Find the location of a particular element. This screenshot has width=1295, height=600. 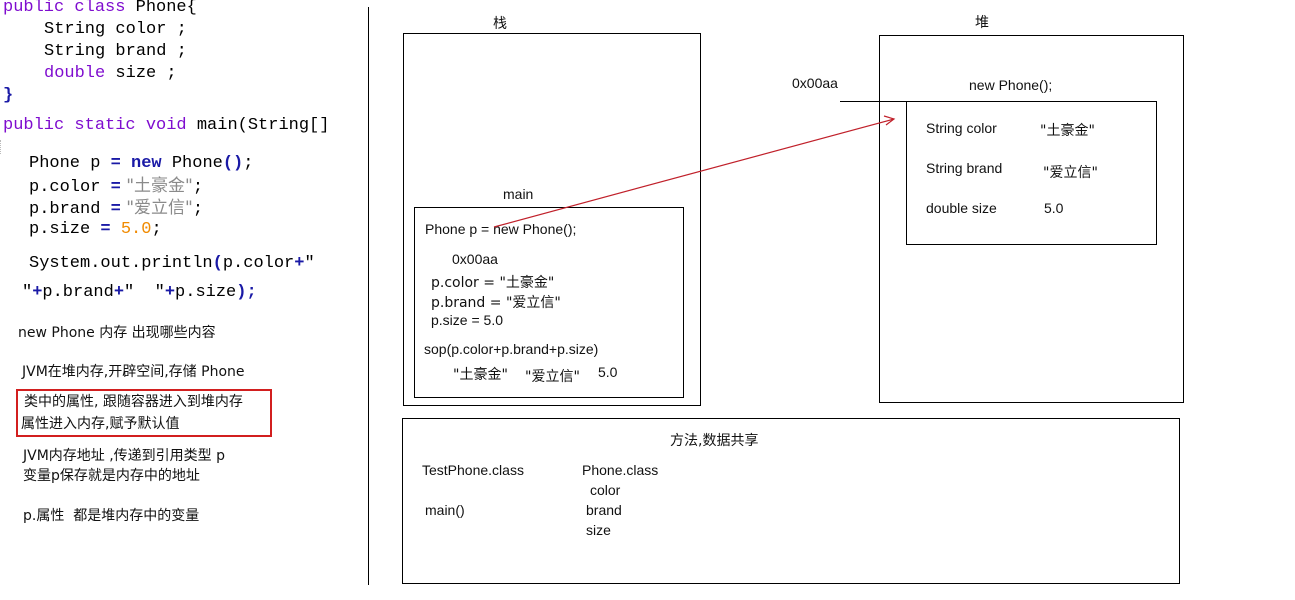

arrow-shaft is located at coordinates (694, 173).